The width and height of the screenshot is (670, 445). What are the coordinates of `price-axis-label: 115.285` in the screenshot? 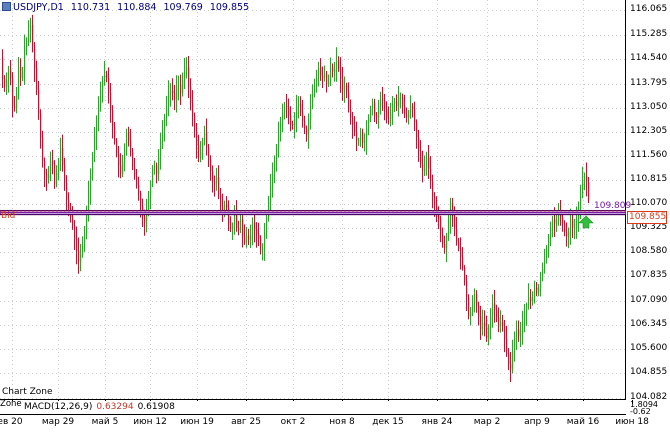 It's located at (649, 34).